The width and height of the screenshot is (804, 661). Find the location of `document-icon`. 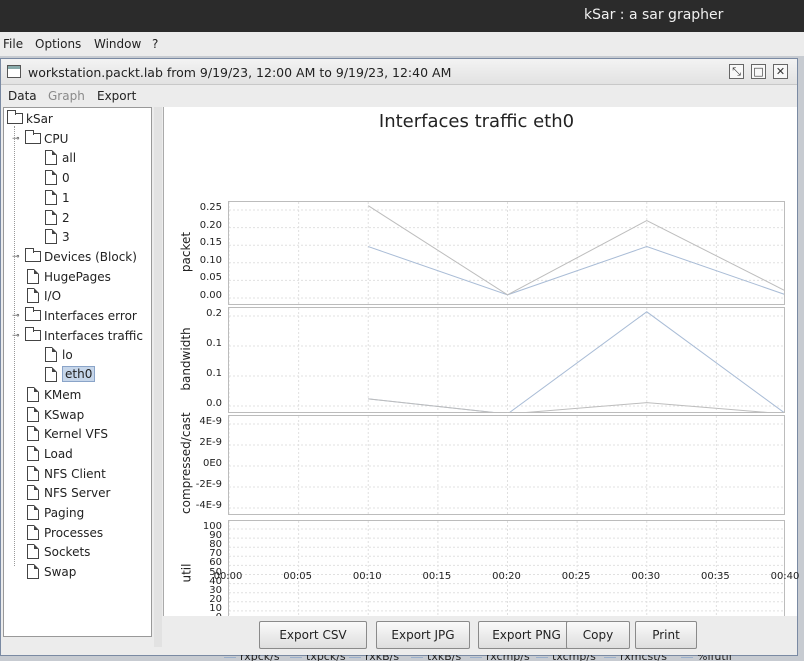

document-icon is located at coordinates (14, 71).